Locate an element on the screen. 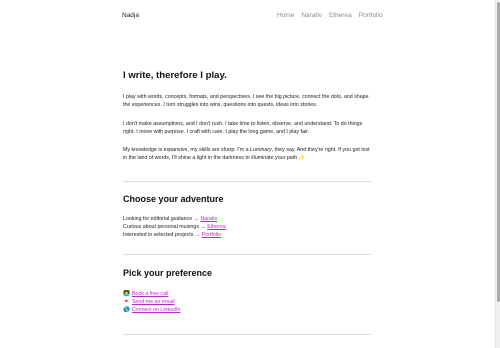 The image size is (500, 348). preference-row: 👩‍💻 Book a free call is located at coordinates (145, 295).